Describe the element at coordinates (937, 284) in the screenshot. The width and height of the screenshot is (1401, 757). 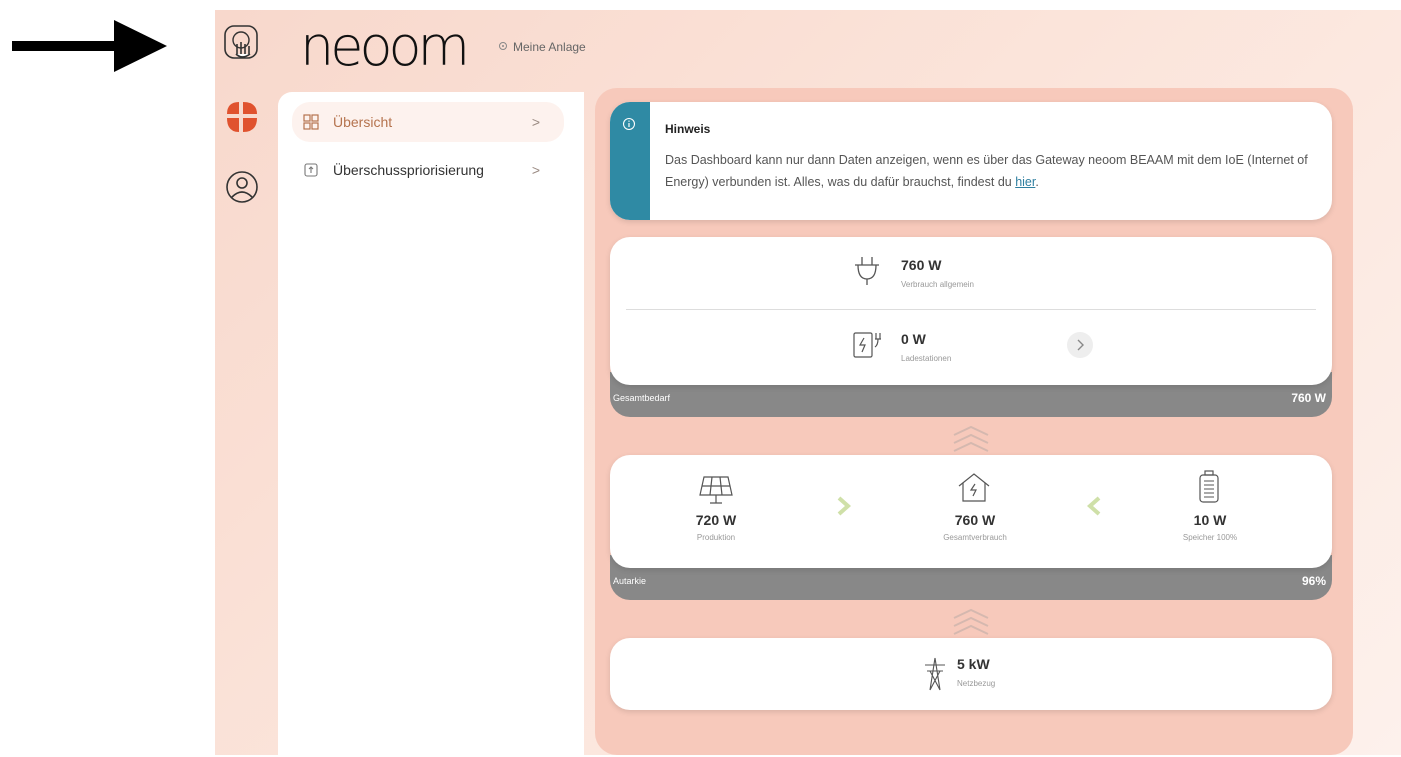
I see `consumption-label: Verbrauch allgemein` at that location.